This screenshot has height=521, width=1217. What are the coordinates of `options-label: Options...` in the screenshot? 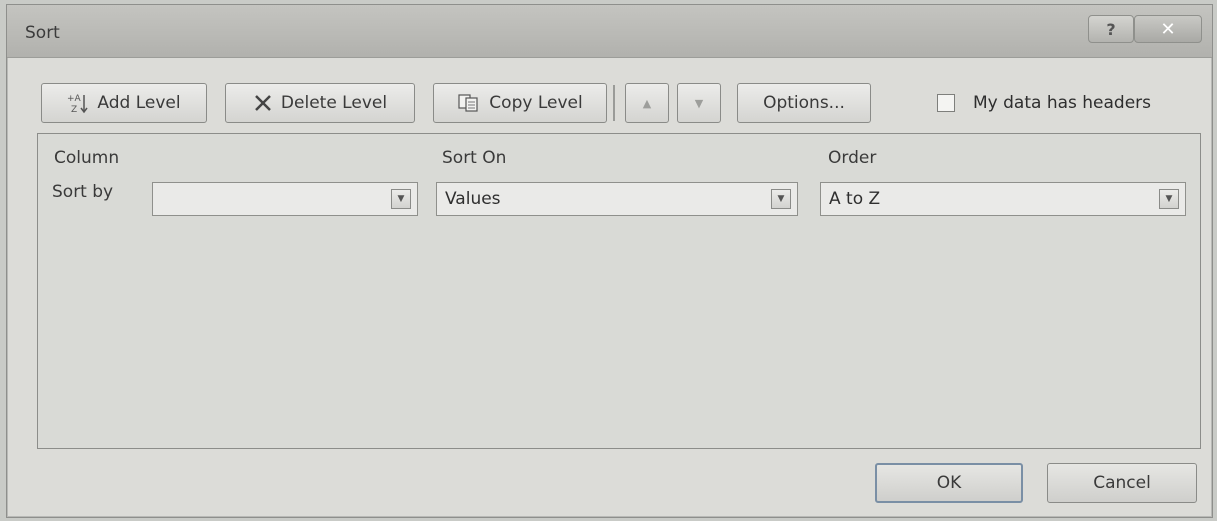 It's located at (804, 103).